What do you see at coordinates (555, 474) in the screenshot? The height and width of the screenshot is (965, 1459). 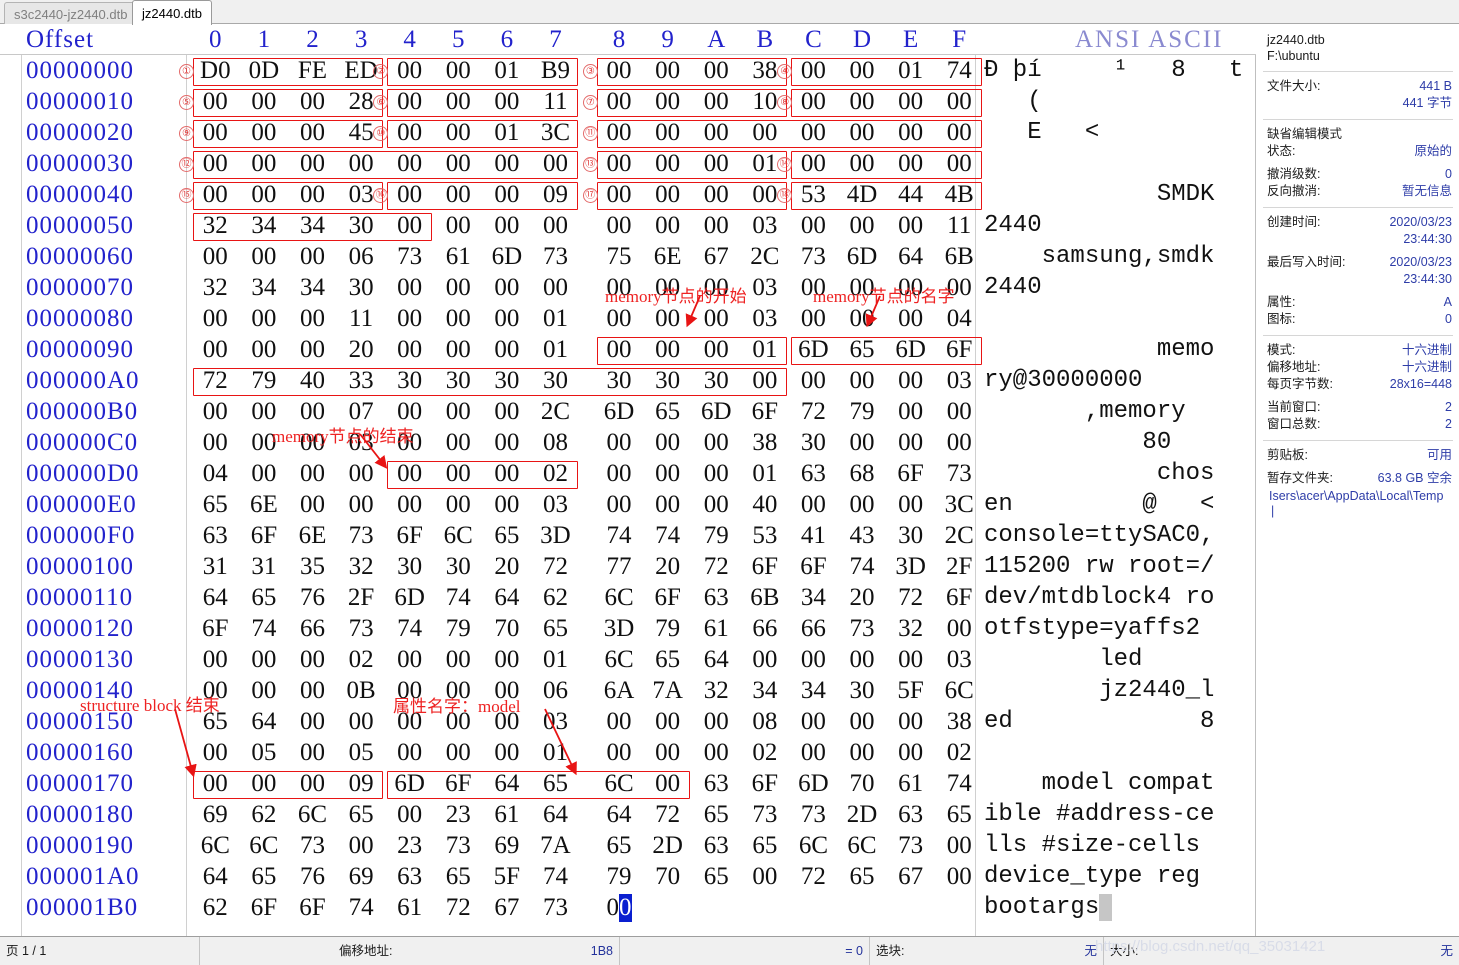 I see `hex-byte: 02` at bounding box center [555, 474].